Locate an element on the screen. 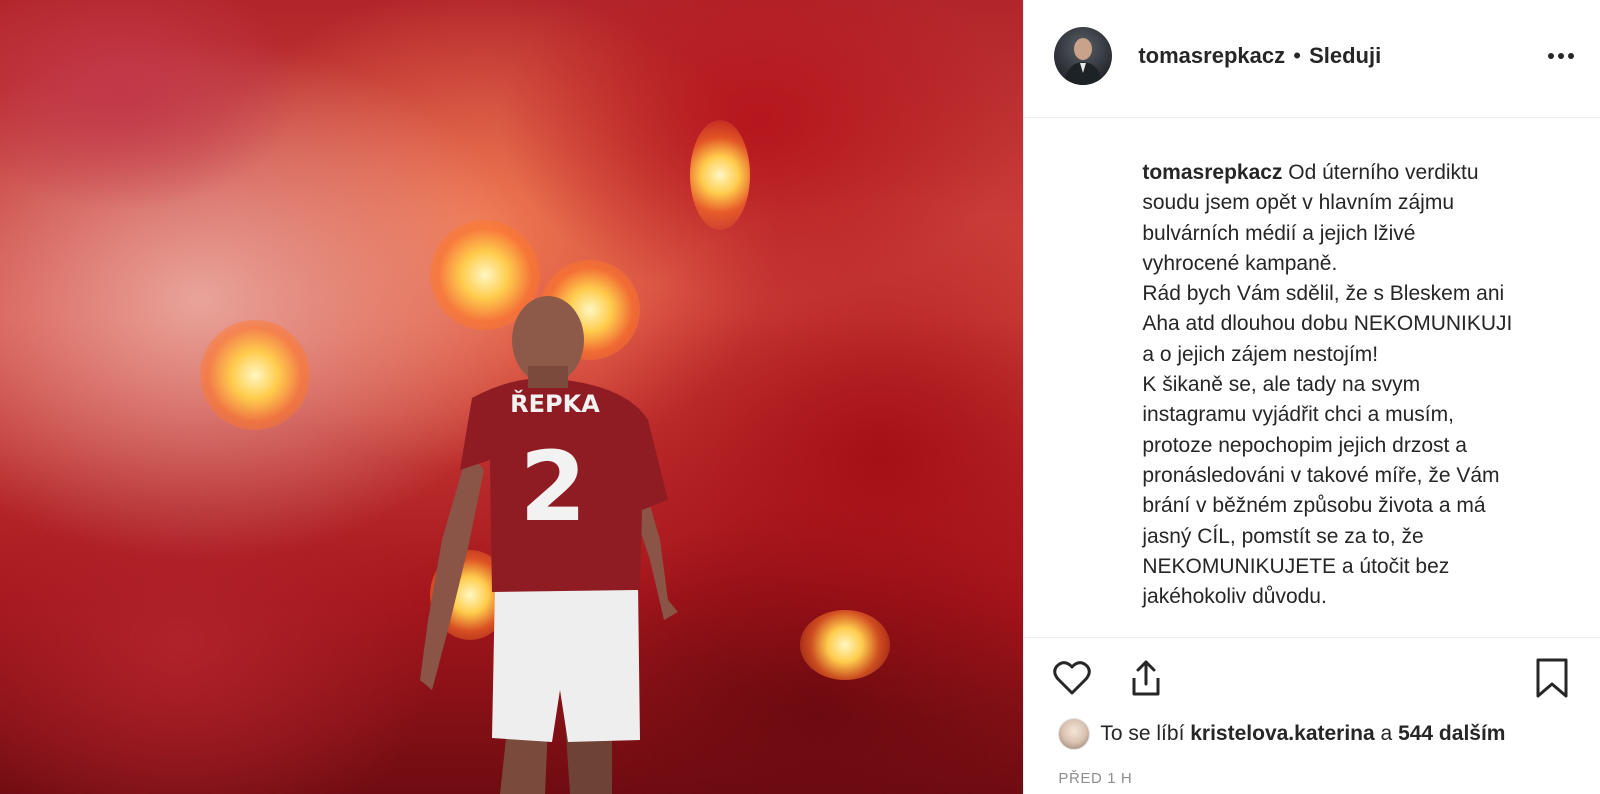  caption-username: tomasrepkacz is located at coordinates (1212, 172).